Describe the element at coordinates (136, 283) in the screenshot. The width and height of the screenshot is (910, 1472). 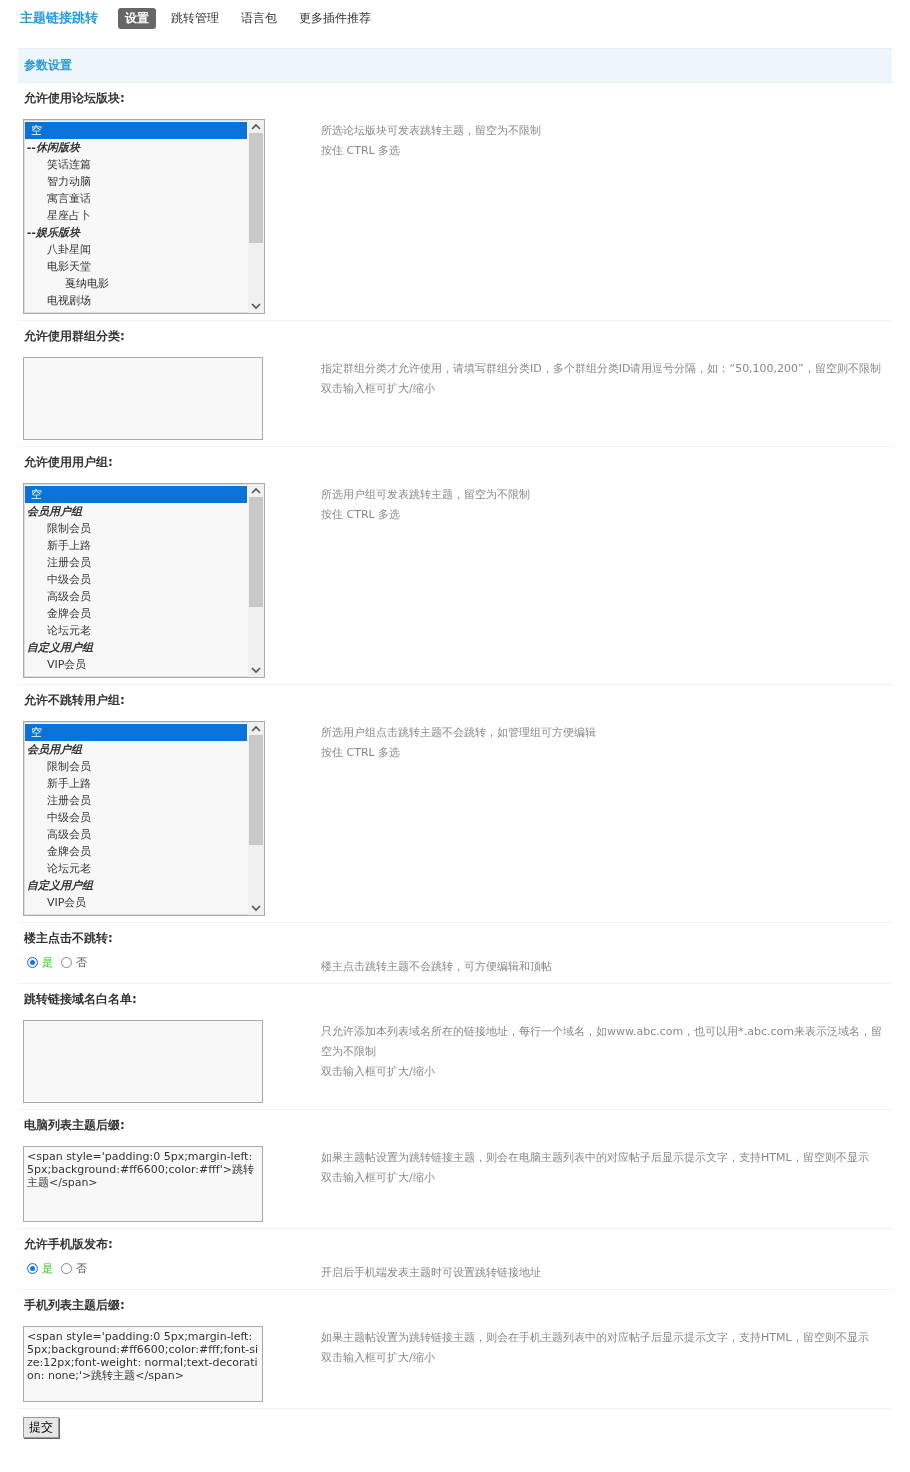
I see `list-option: 戛纳电影` at that location.